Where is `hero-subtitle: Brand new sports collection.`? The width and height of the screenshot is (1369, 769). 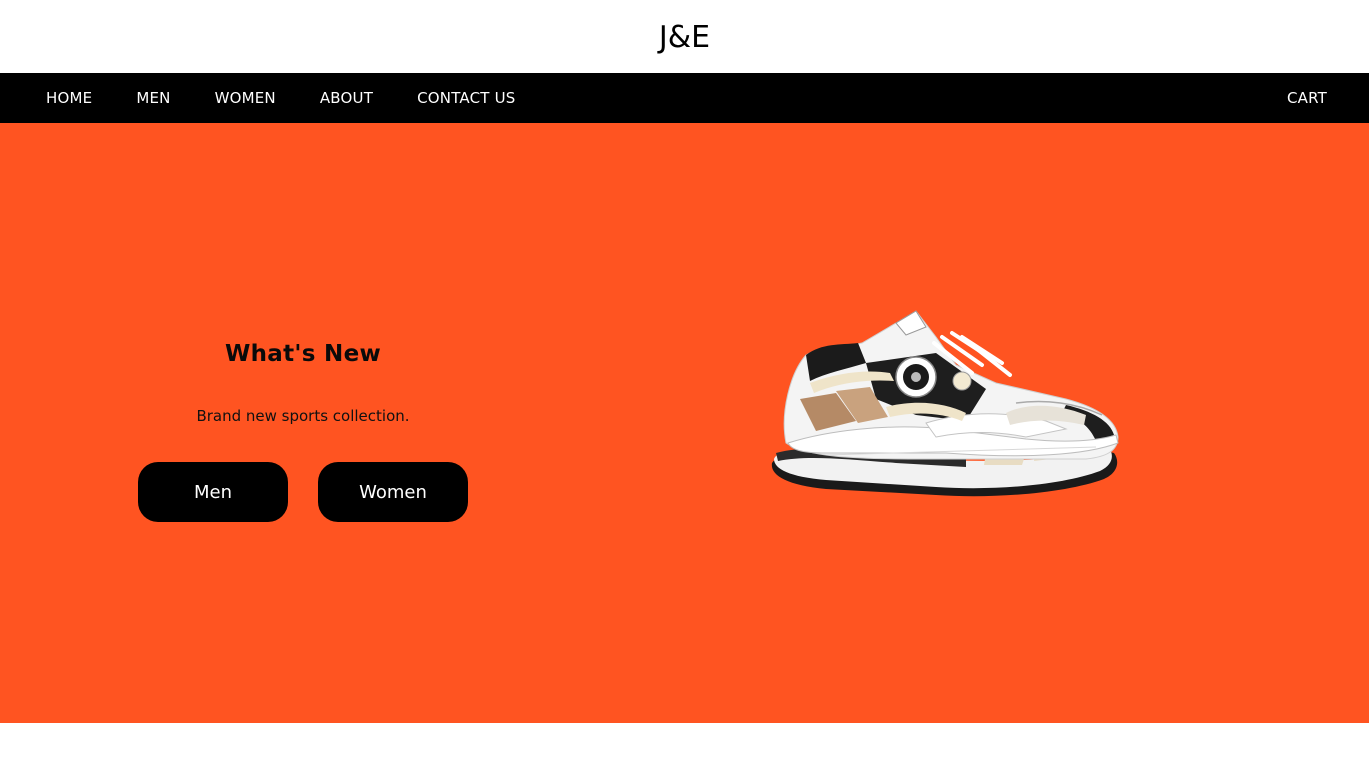 hero-subtitle: Brand new sports collection. is located at coordinates (303, 416).